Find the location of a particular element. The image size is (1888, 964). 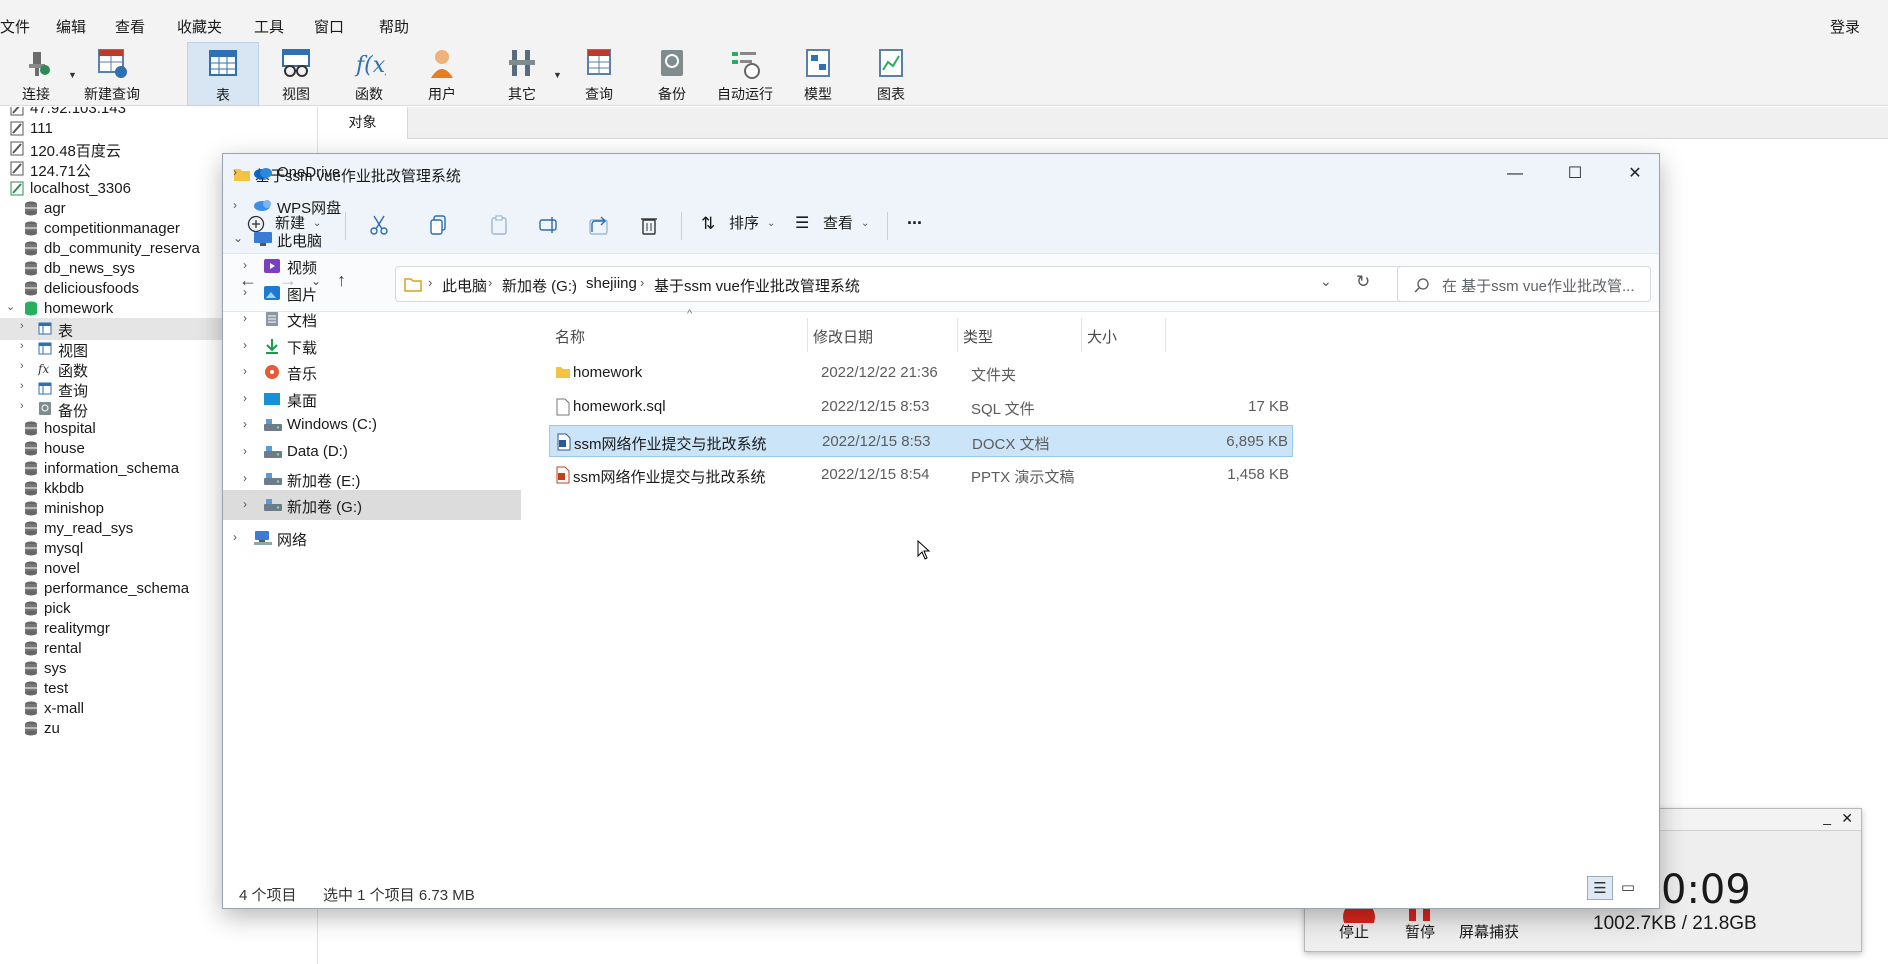

table-icon is located at coordinates (45, 328).